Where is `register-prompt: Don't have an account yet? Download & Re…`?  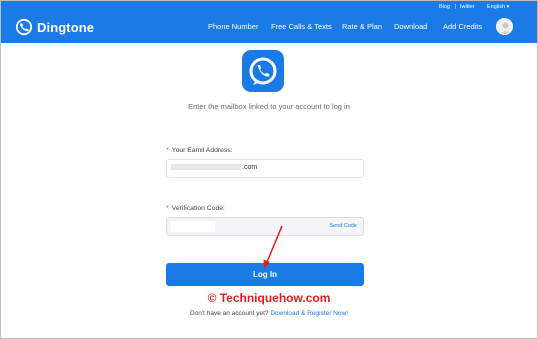 register-prompt: Don't have an account yet? Download & Re… is located at coordinates (269, 313).